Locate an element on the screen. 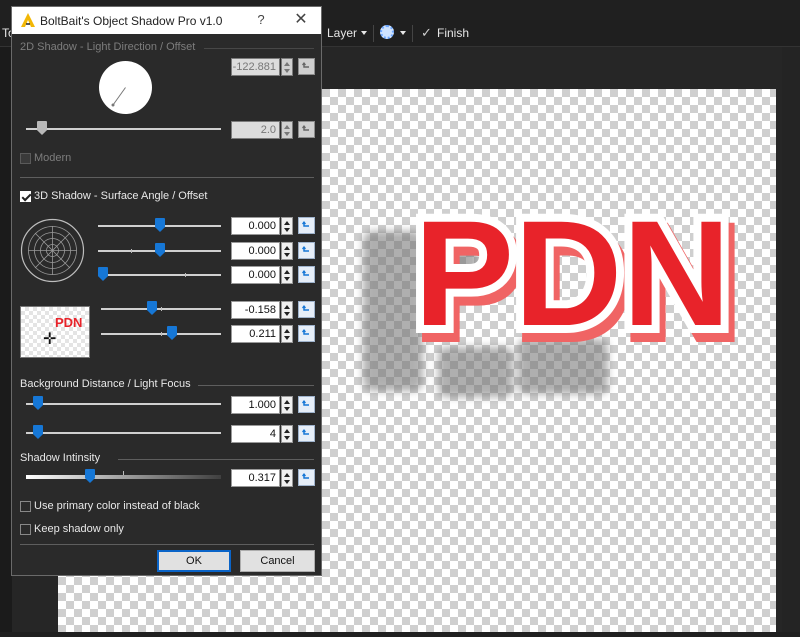  surface-angle-x-spinbox: 0.000 is located at coordinates (262, 226).